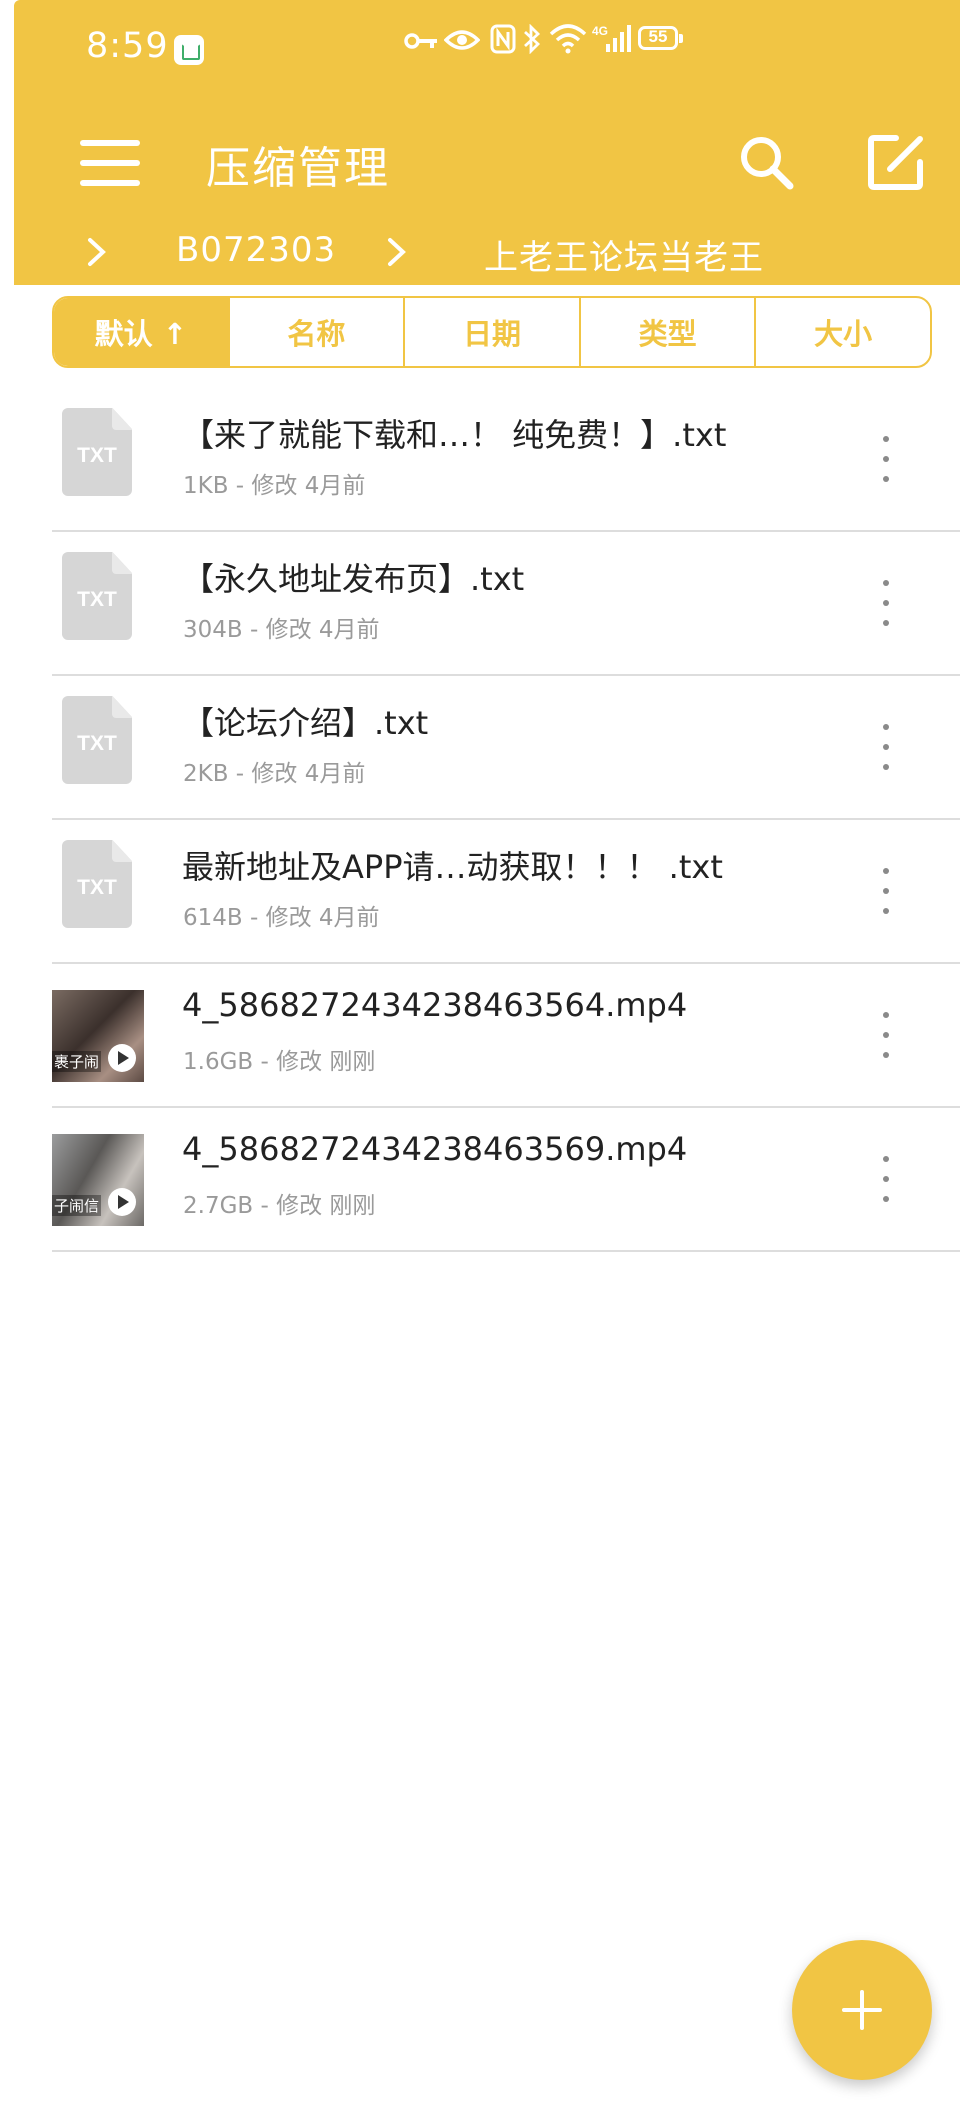 Image resolution: width=960 pixels, height=2121 pixels. Describe the element at coordinates (452, 867) in the screenshot. I see `file-name: 最新地址及APP请…动获取！！！ .txt` at that location.